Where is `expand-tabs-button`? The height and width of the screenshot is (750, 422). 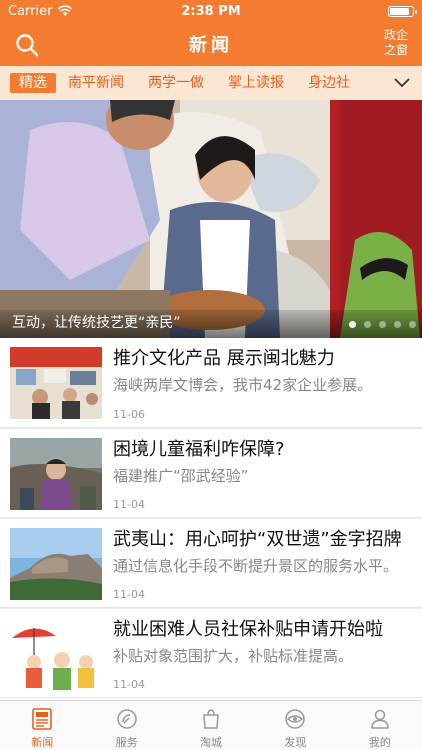
expand-tabs-button is located at coordinates (402, 83).